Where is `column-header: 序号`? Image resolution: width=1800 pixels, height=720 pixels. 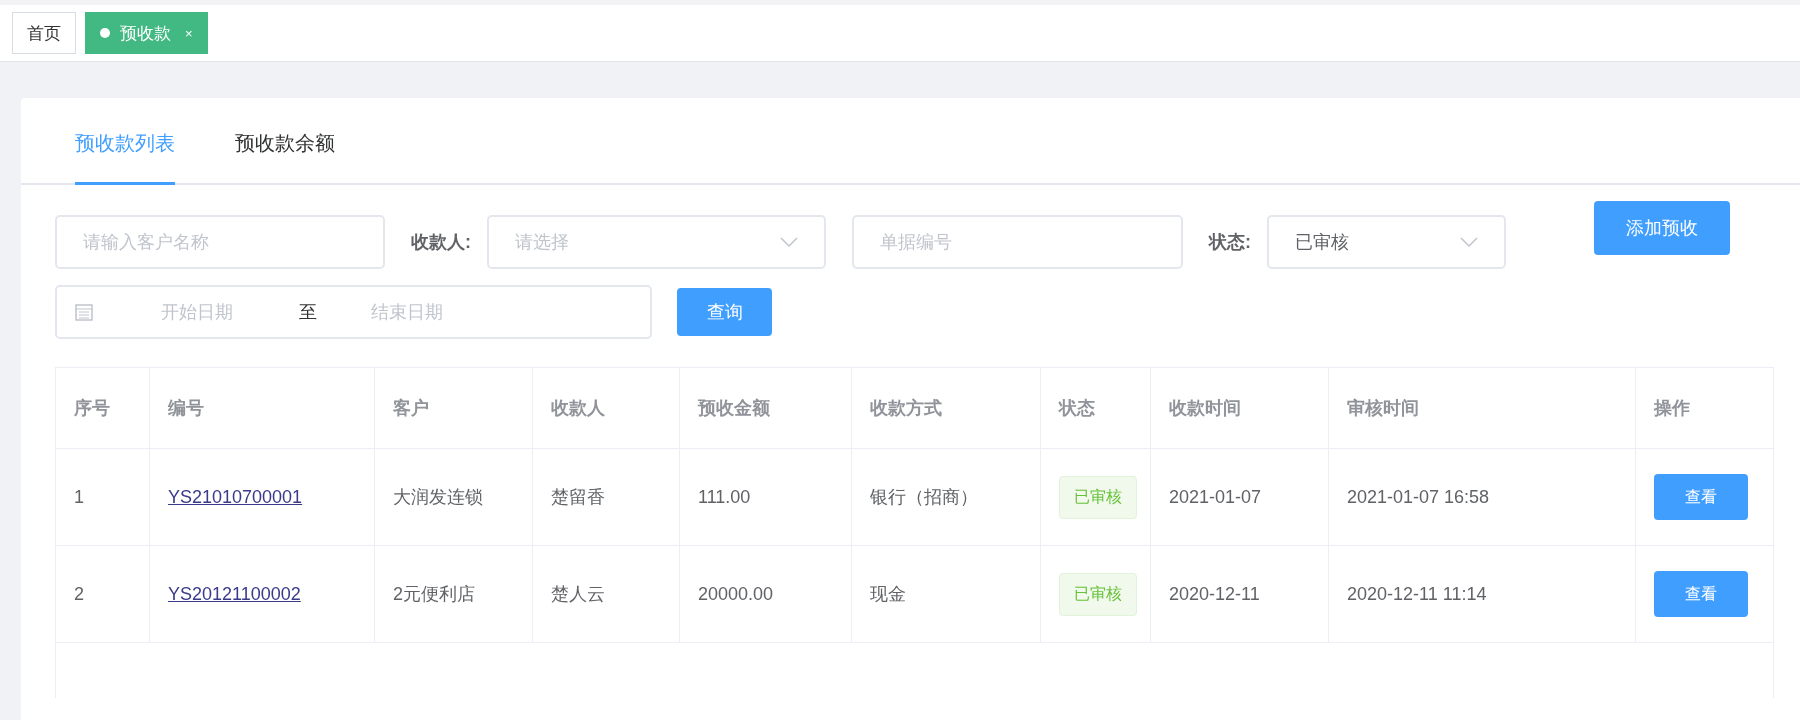
column-header: 序号 is located at coordinates (92, 408).